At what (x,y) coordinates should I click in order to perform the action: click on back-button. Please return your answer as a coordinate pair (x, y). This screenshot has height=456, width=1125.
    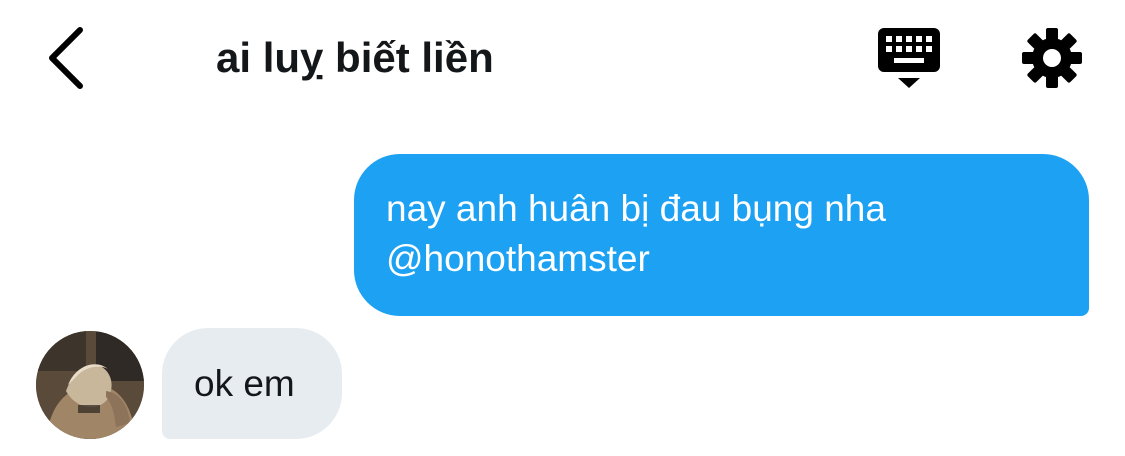
    Looking at the image, I should click on (66, 58).